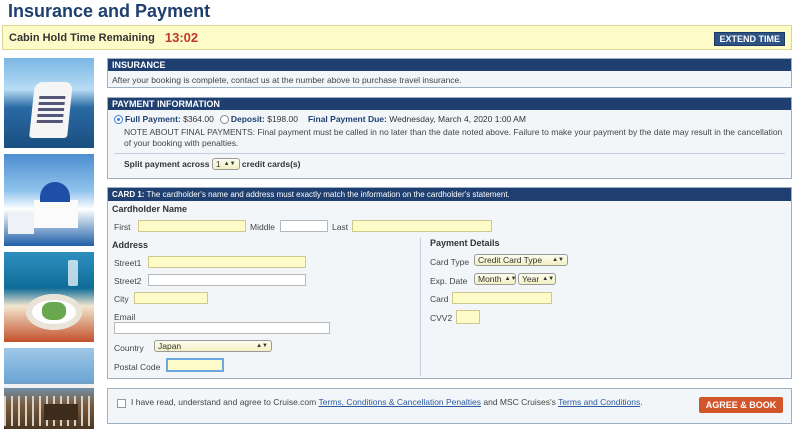 This screenshot has height=429, width=800. I want to click on cvv-label: CVV2, so click(441, 318).